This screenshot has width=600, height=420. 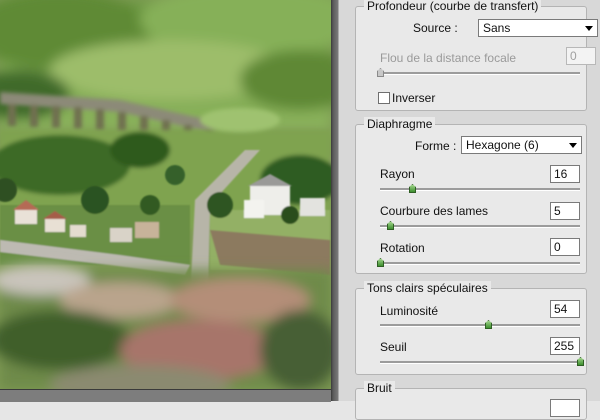 I want to click on threshold-slider, so click(x=482, y=361).